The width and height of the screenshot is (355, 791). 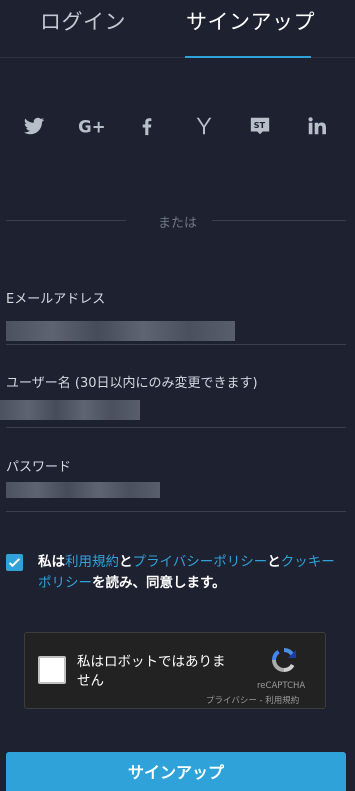 I want to click on divider-line-right, so click(x=279, y=220).